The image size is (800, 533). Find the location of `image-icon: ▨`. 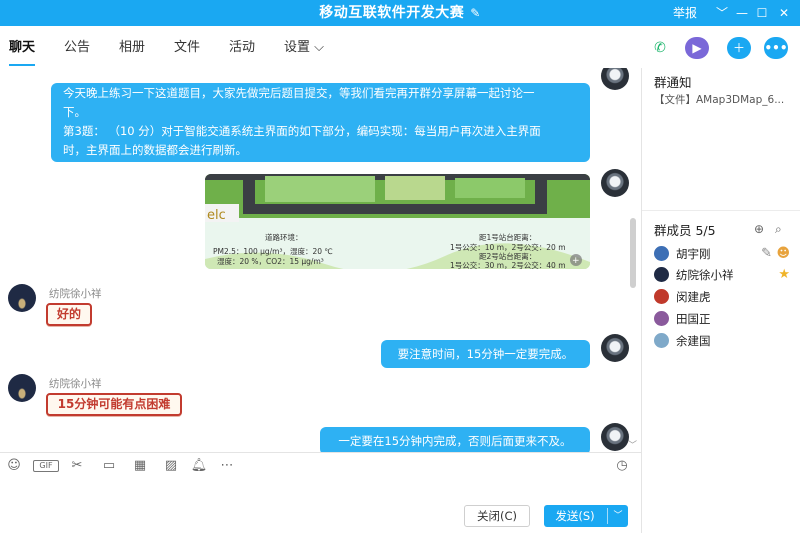

image-icon: ▨ is located at coordinates (171, 466).